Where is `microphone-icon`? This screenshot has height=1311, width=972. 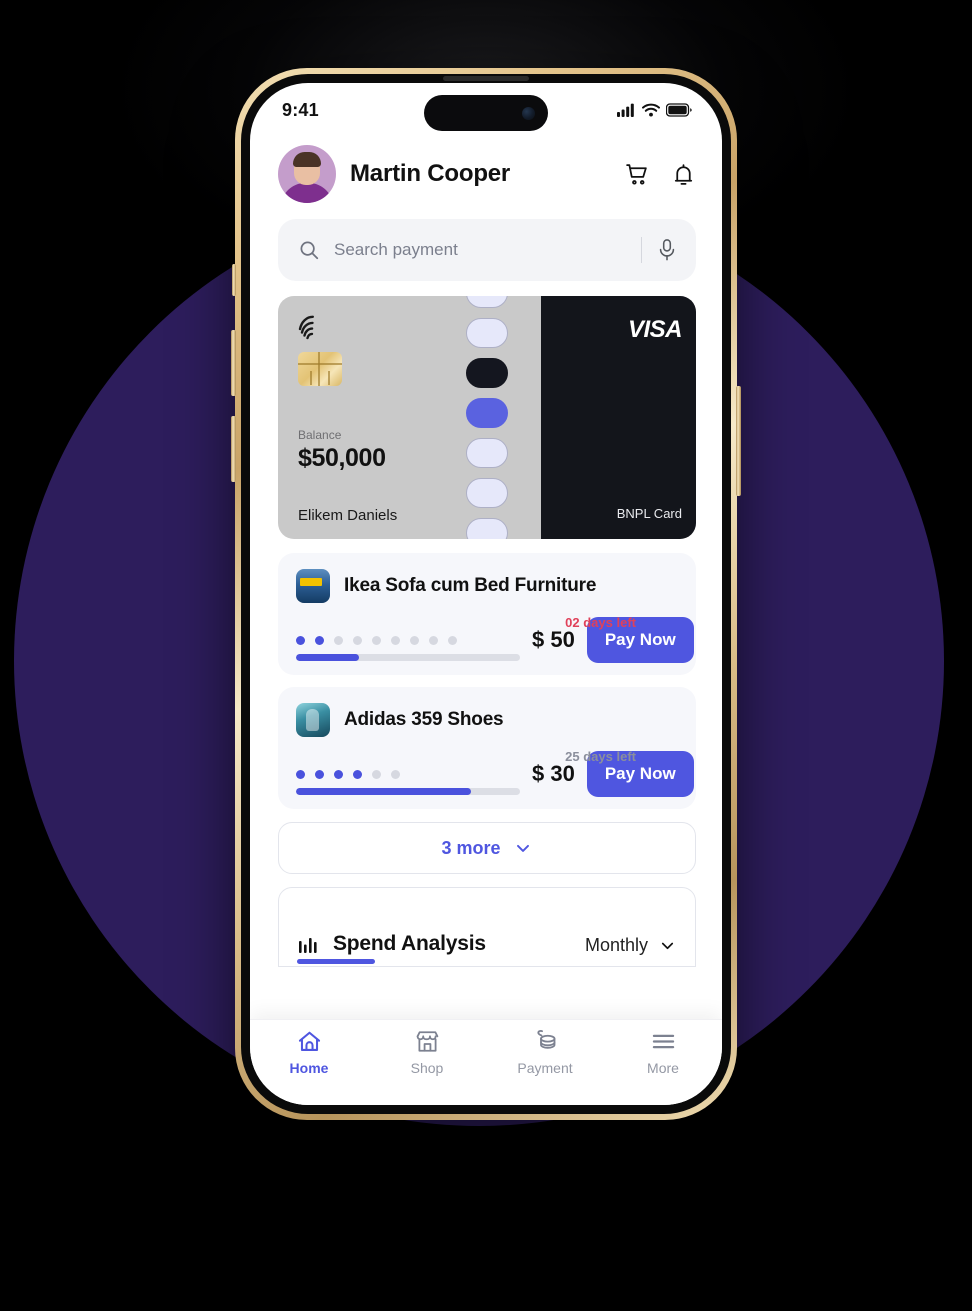 microphone-icon is located at coordinates (667, 250).